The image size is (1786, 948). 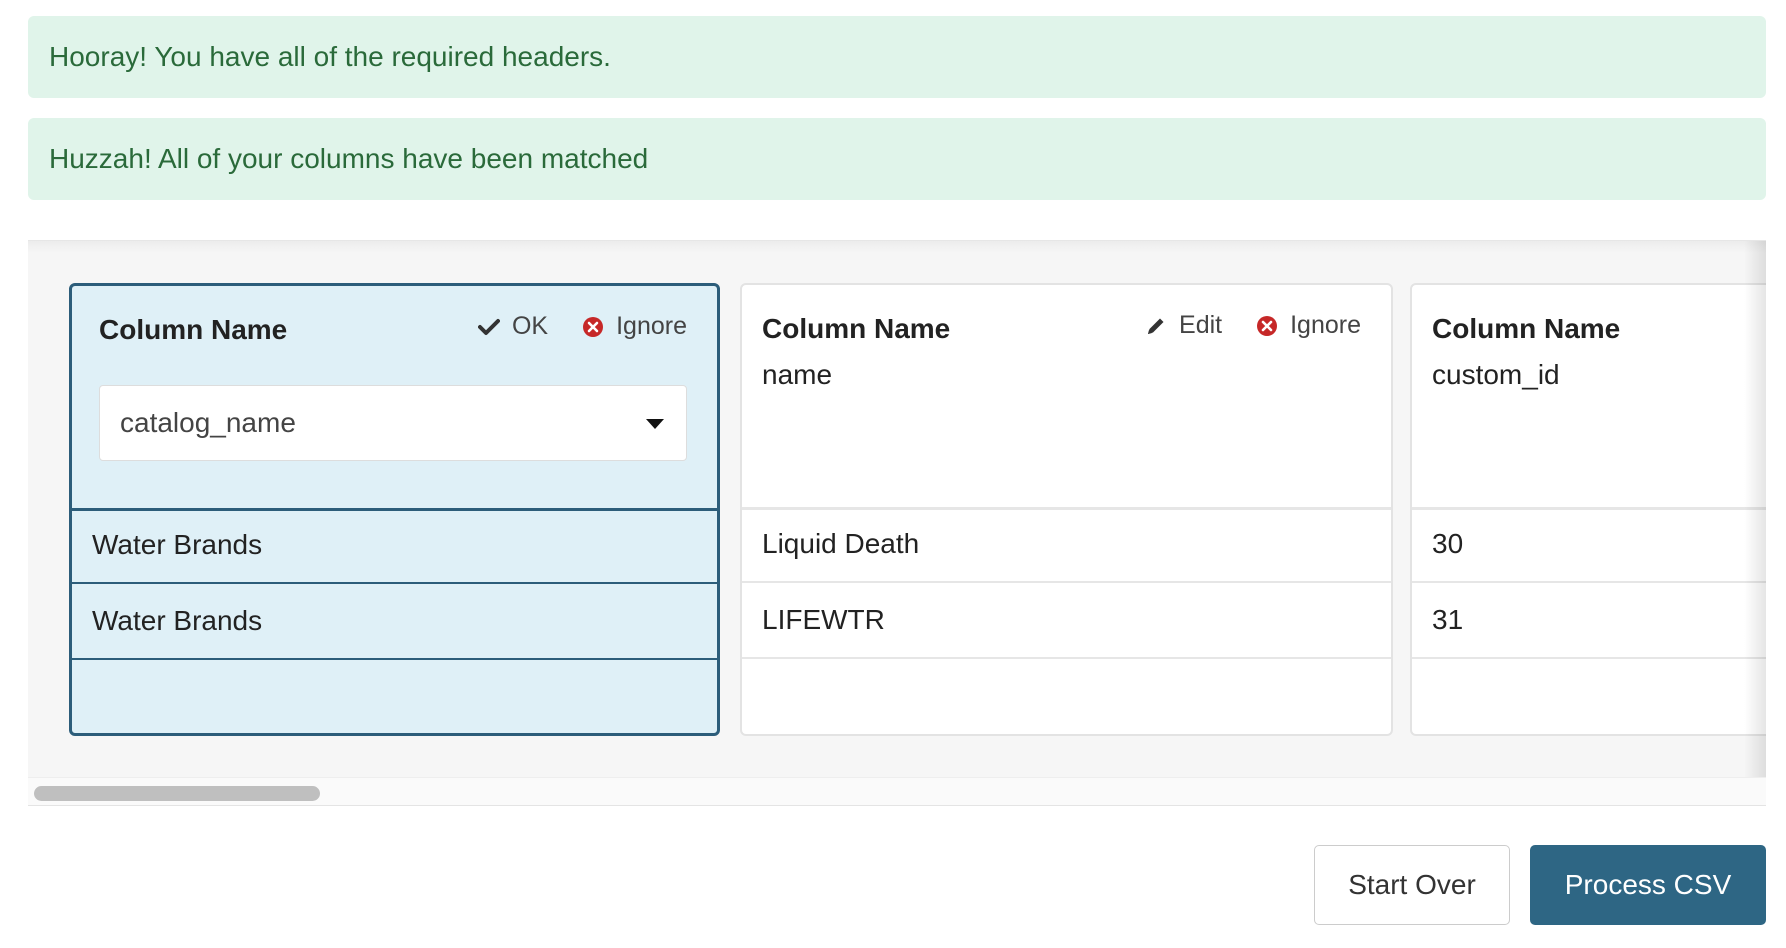 I want to click on column-card-header: Column Name OK Ignore catalog_name, so click(x=394, y=398).